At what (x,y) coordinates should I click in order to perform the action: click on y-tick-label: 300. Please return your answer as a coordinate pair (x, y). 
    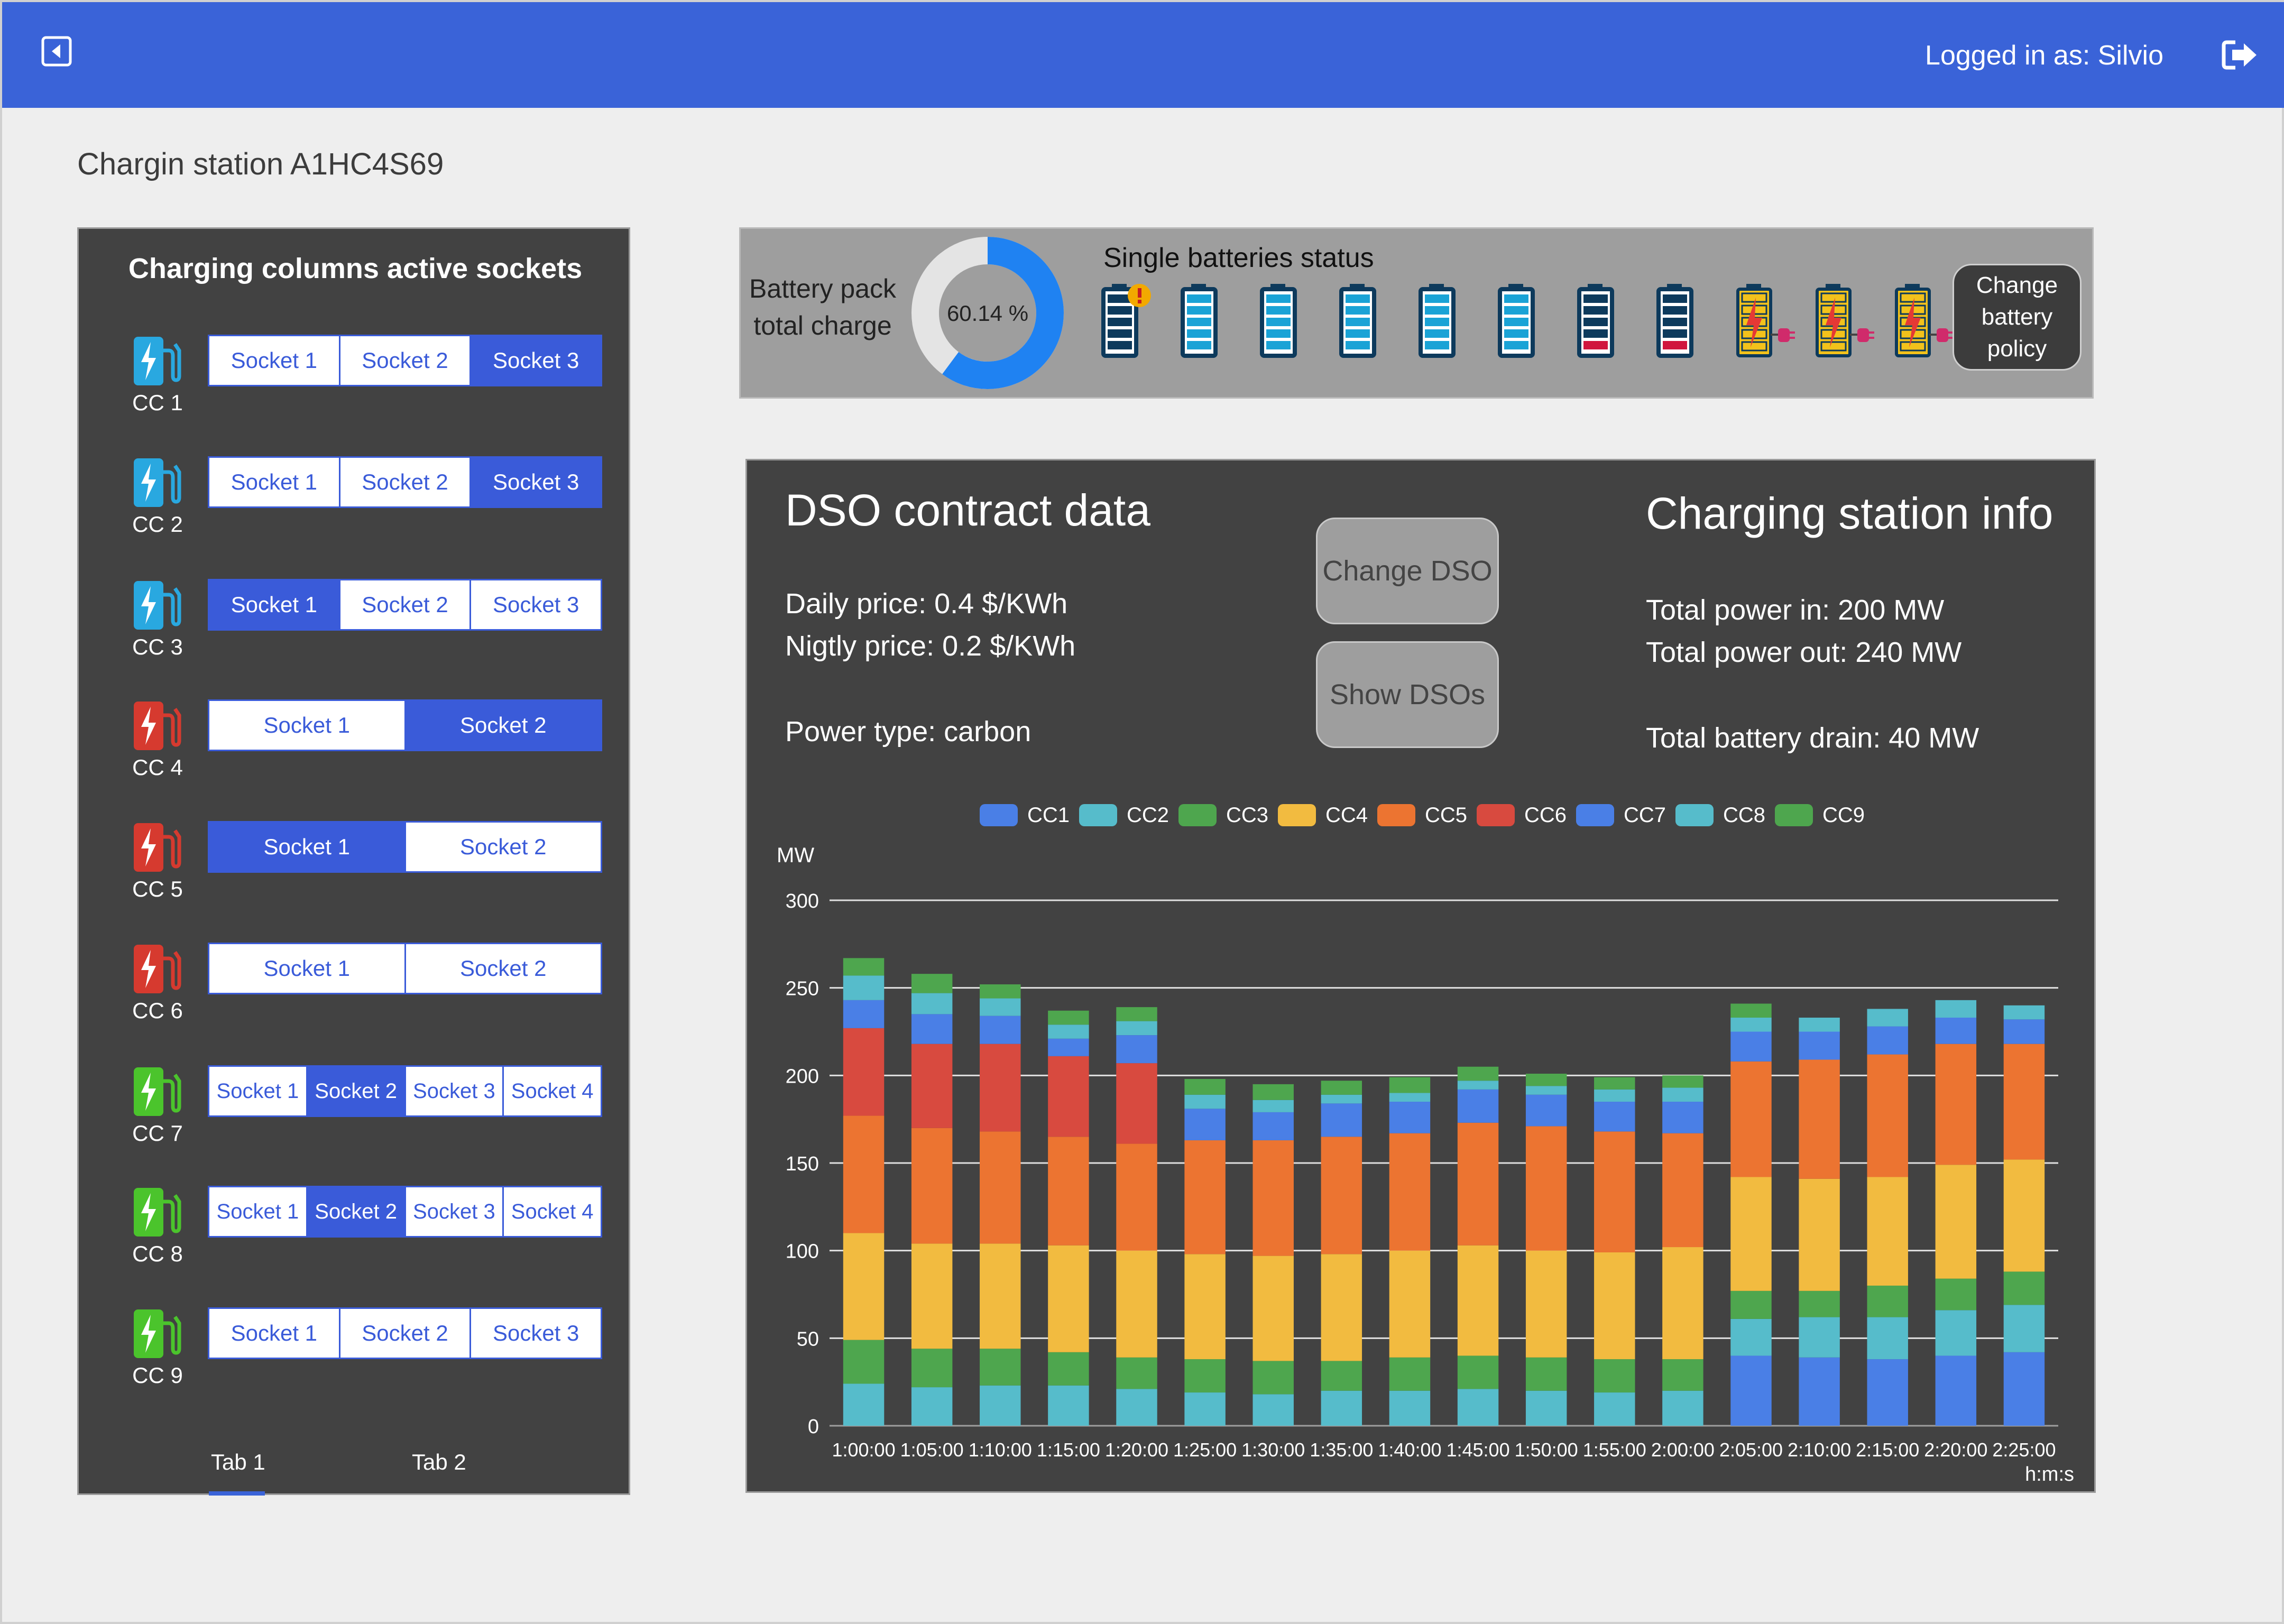
    Looking at the image, I should click on (802, 901).